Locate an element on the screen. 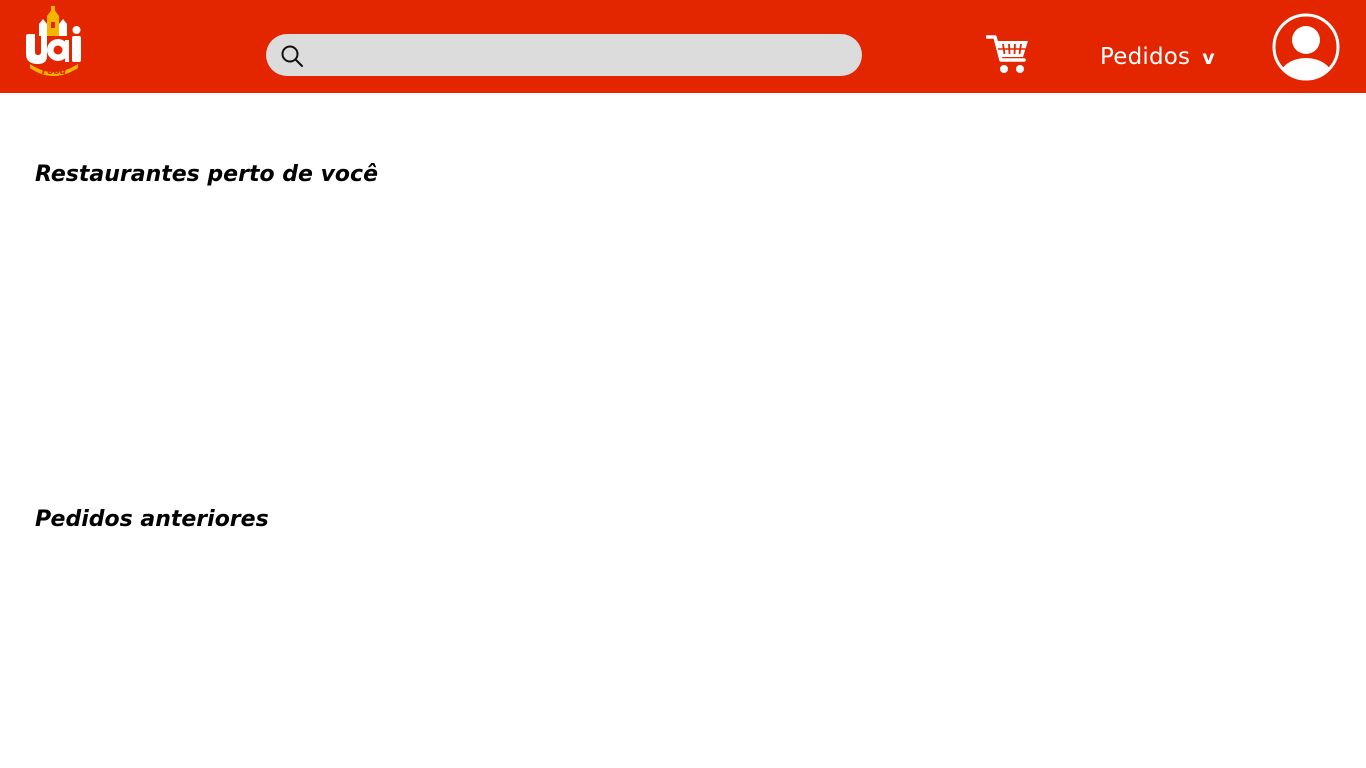  chevron-down-icon: v is located at coordinates (1208, 58).